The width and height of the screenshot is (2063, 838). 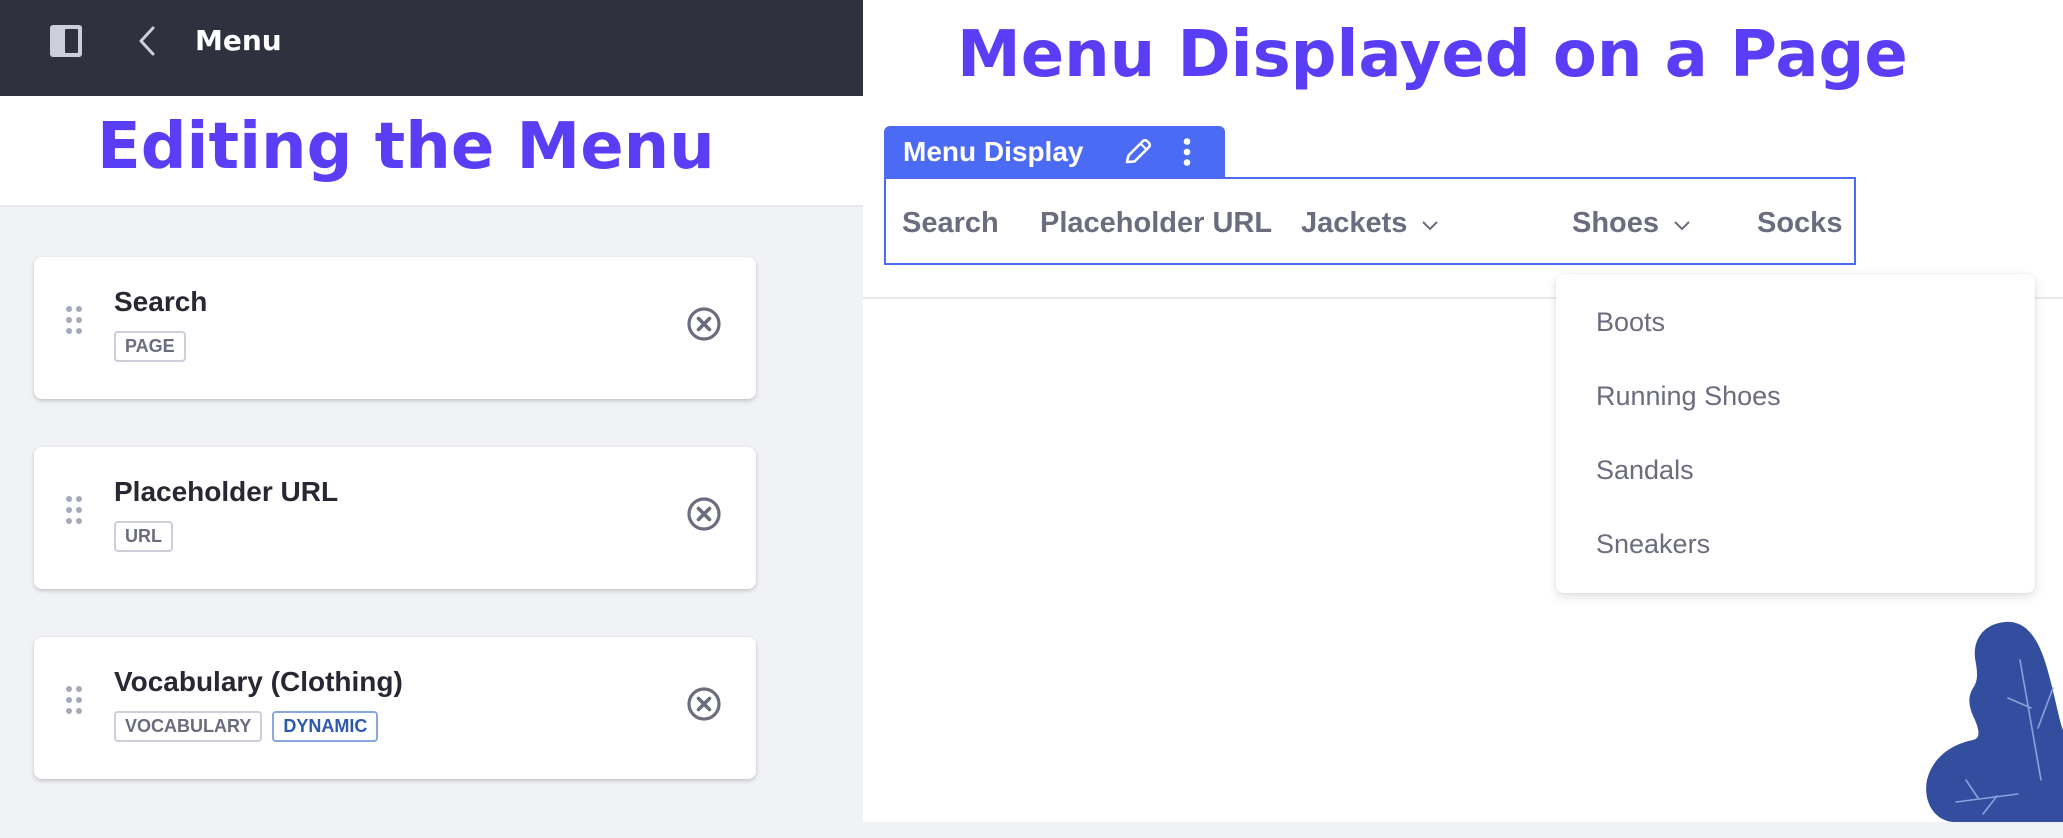 I want to click on nav-item-label: Jackets, so click(x=1354, y=223).